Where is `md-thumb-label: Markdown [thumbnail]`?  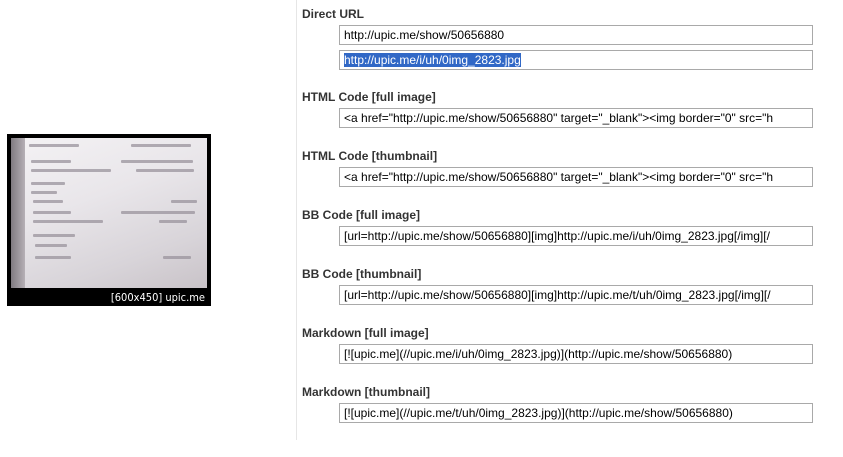 md-thumb-label: Markdown [thumbnail] is located at coordinates (366, 392).